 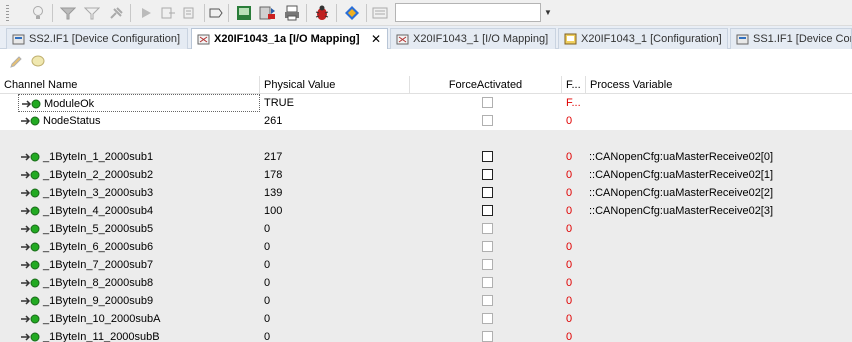 What do you see at coordinates (335, 175) in the screenshot?
I see `physical-value-cell: 178` at bounding box center [335, 175].